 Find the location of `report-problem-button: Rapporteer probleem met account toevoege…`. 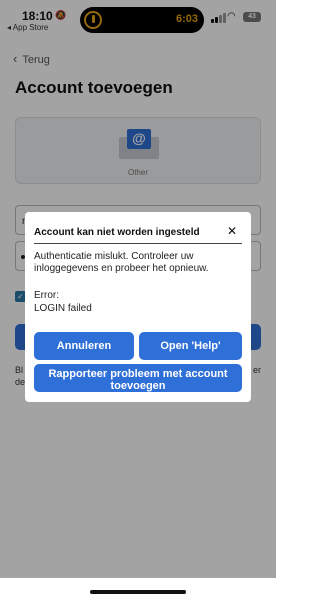

report-problem-button: Rapporteer probleem met account toevoege… is located at coordinates (138, 378).